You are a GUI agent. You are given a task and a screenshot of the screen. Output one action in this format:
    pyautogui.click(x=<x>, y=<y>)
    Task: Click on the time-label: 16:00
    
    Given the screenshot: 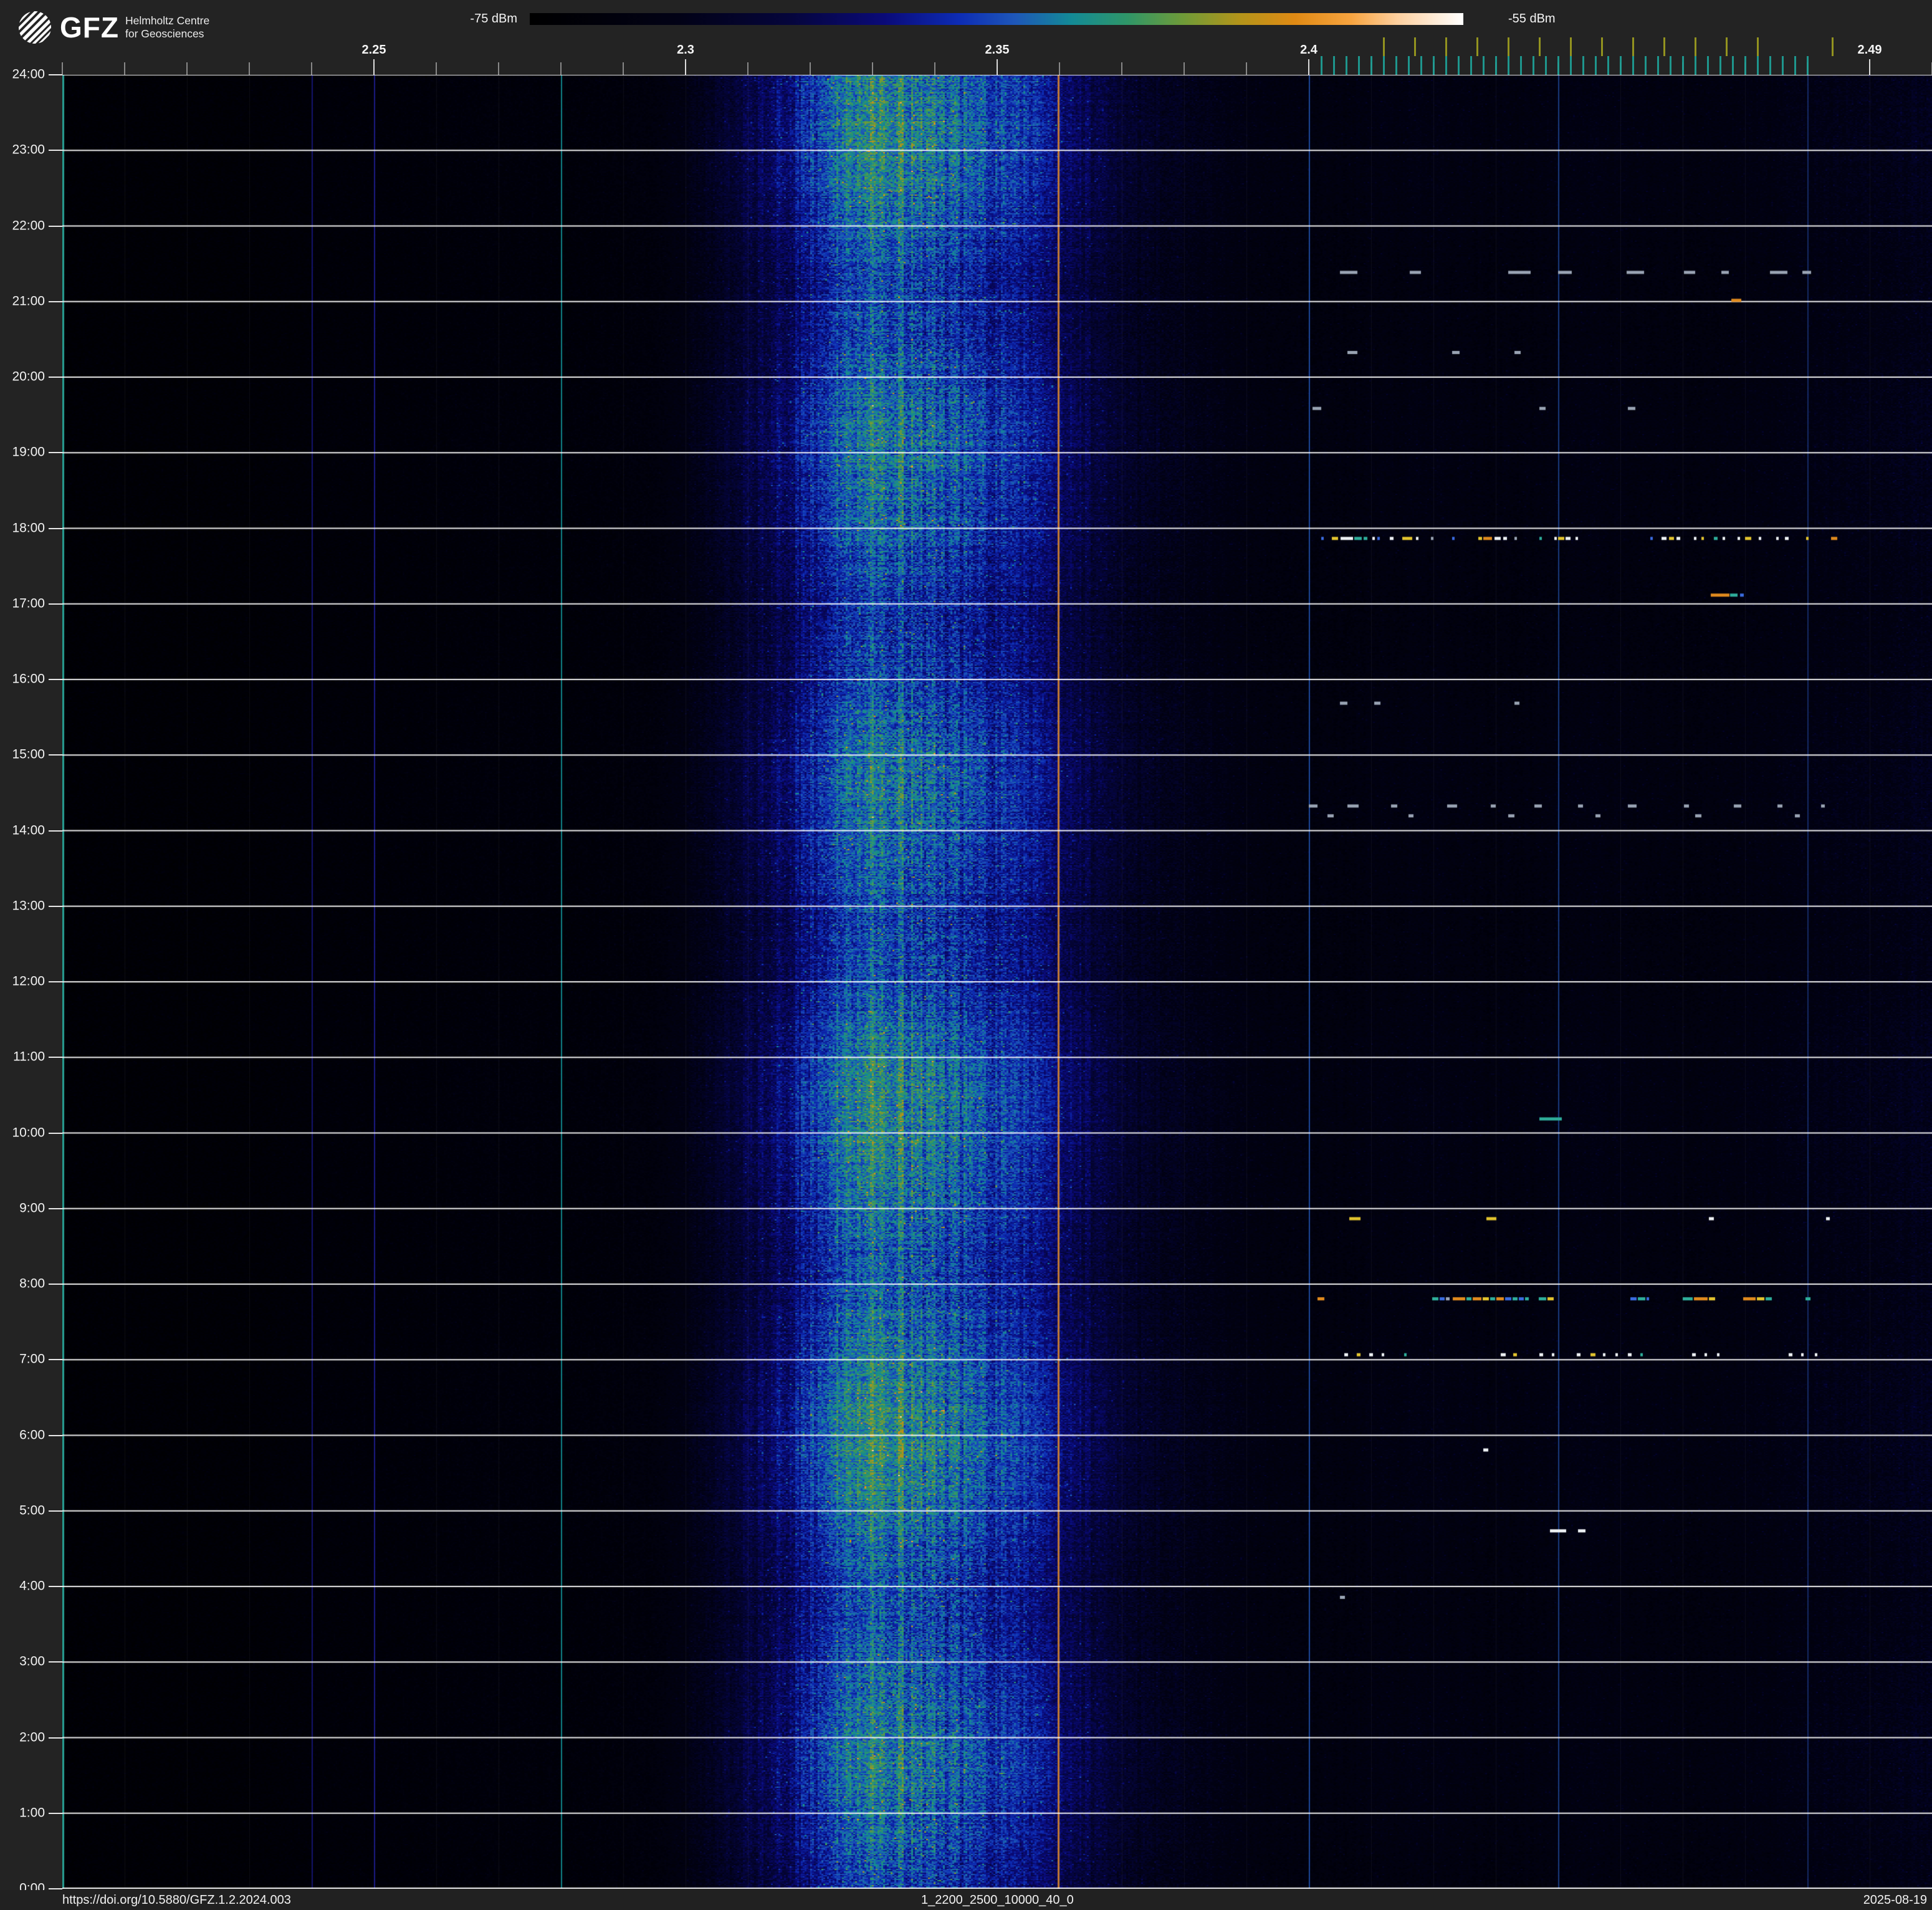 What is the action you would take?
    pyautogui.click(x=28, y=678)
    